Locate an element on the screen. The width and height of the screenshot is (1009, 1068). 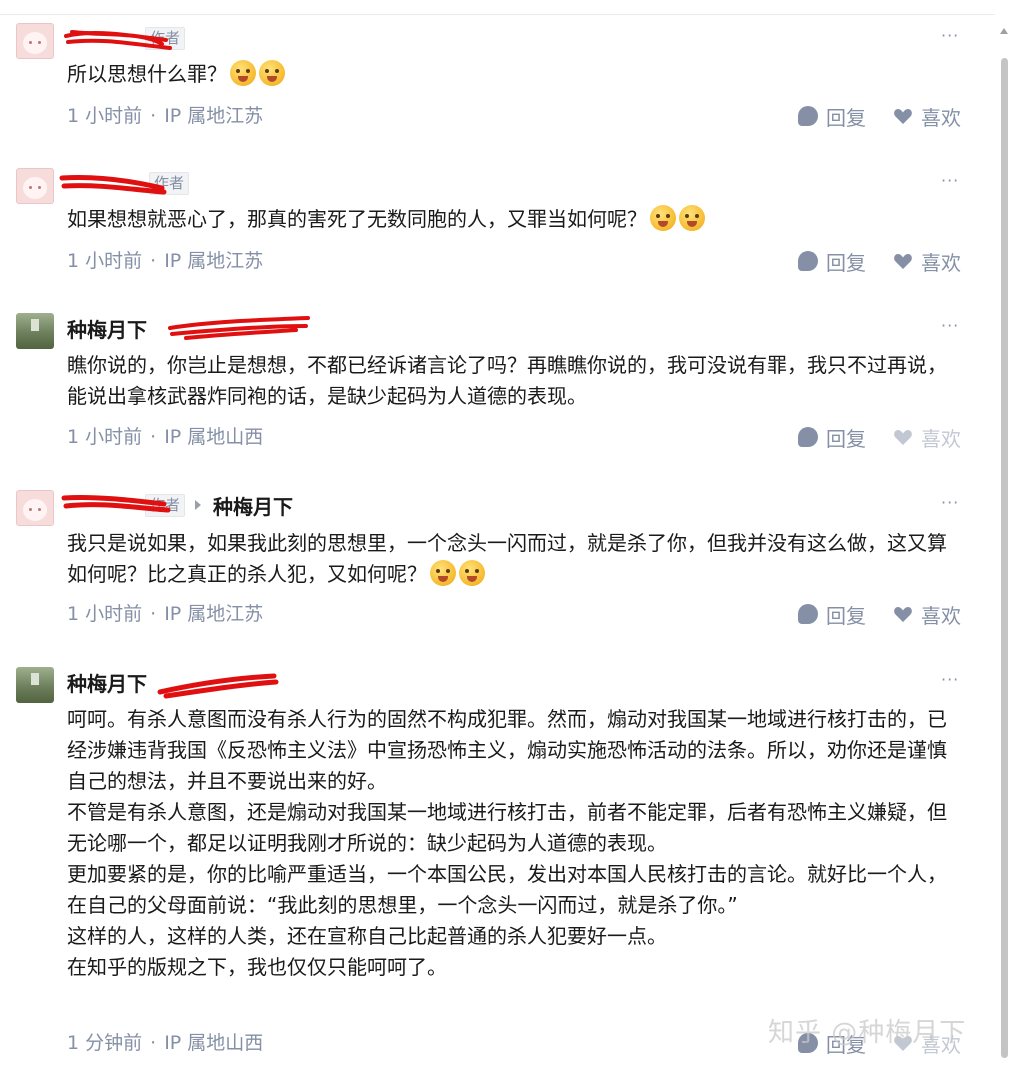
top-divider is located at coordinates (497, 14).